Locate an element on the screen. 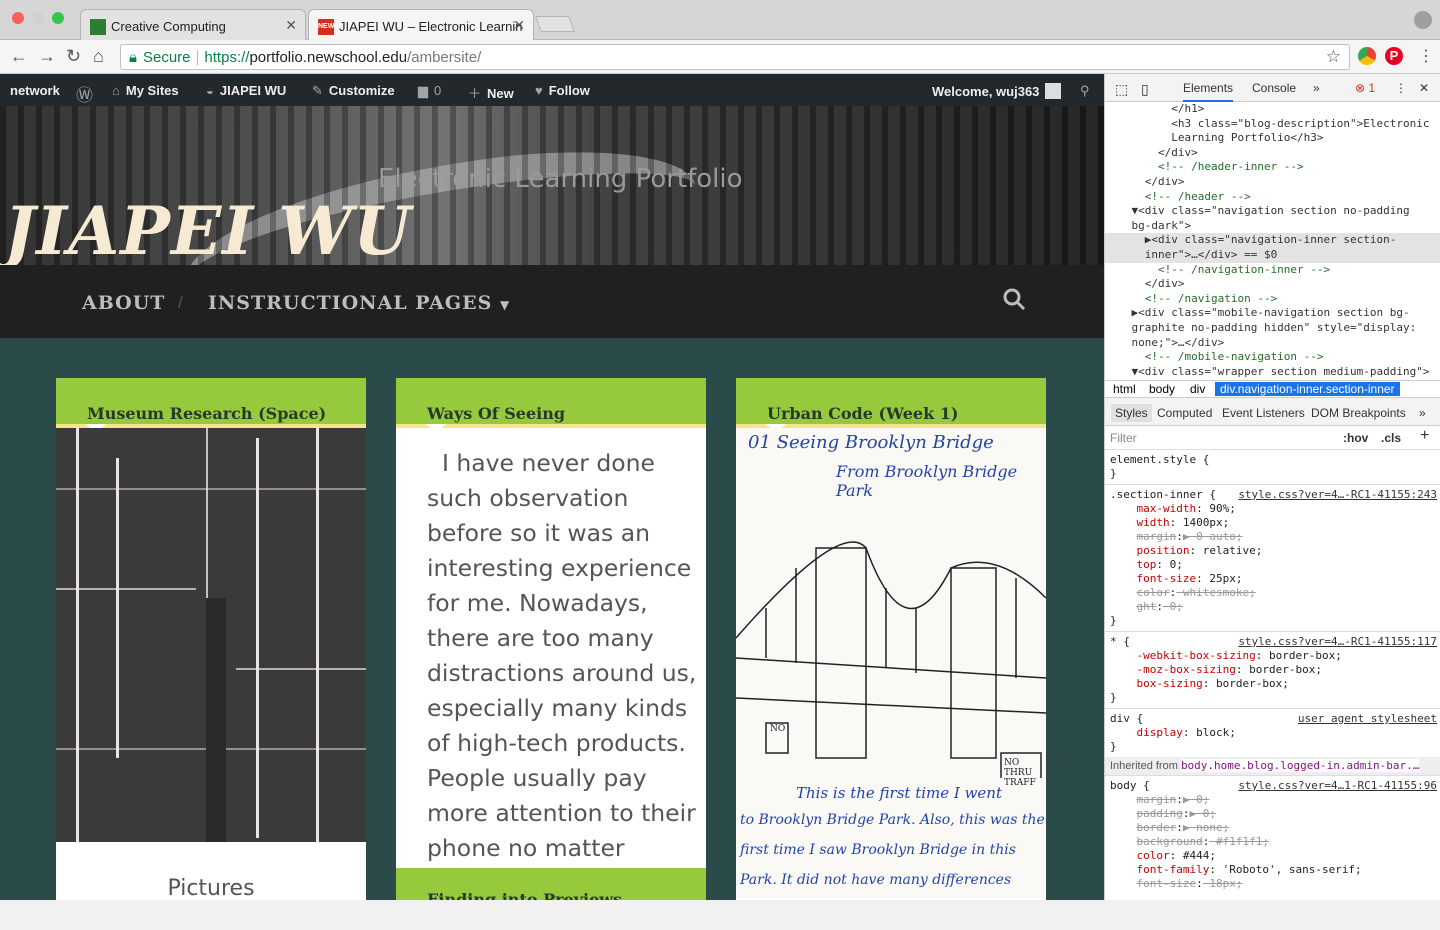  customize-link: ✎ Customize is located at coordinates (353, 91).